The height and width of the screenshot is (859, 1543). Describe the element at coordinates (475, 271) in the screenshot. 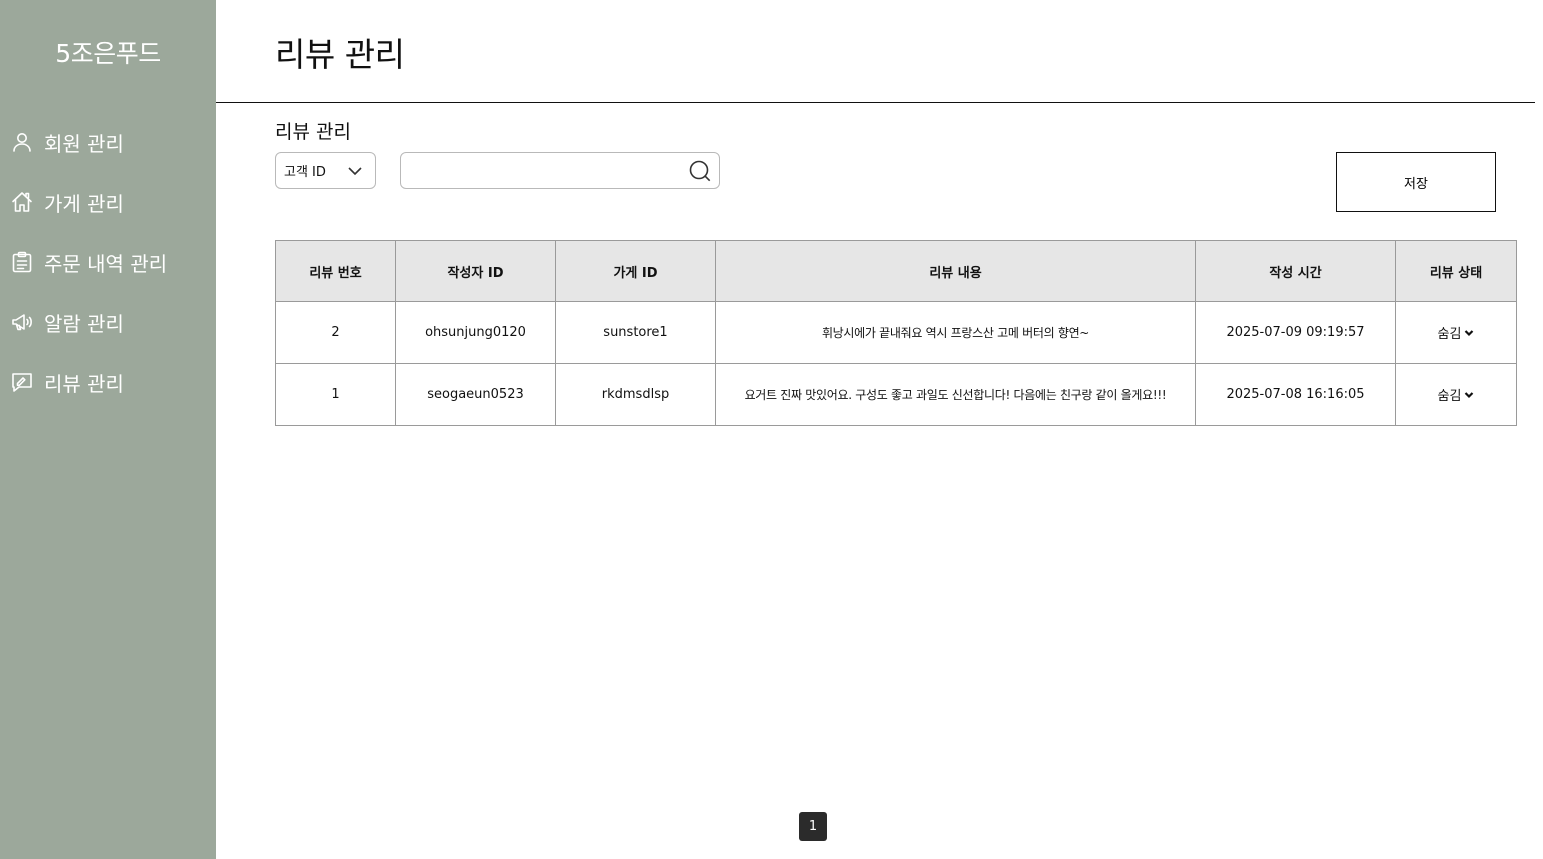

I see `column-header-writer-id: 작성자 ID` at that location.